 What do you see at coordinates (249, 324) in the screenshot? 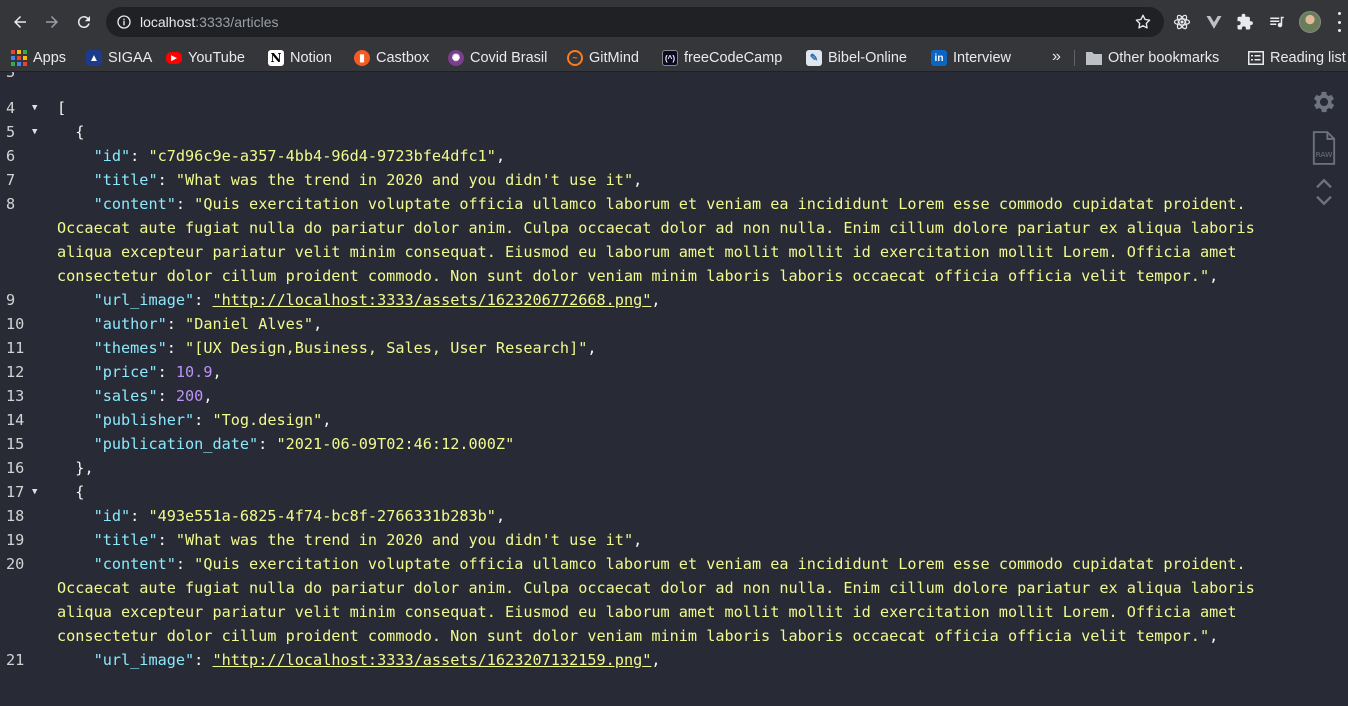
I see `json-value-author: Daniel Alves` at bounding box center [249, 324].